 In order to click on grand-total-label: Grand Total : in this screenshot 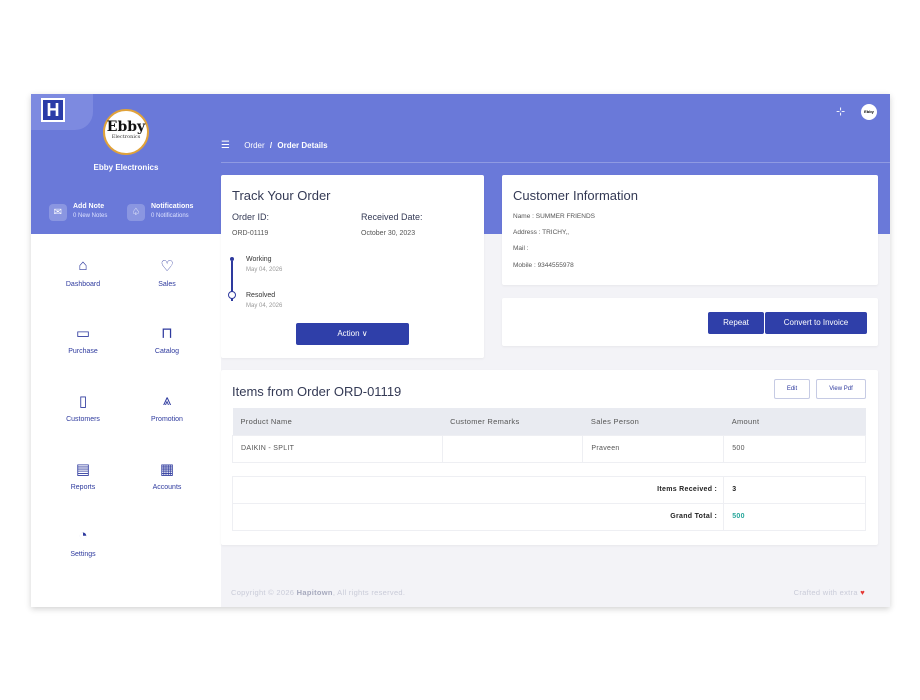, I will do `click(478, 516)`.